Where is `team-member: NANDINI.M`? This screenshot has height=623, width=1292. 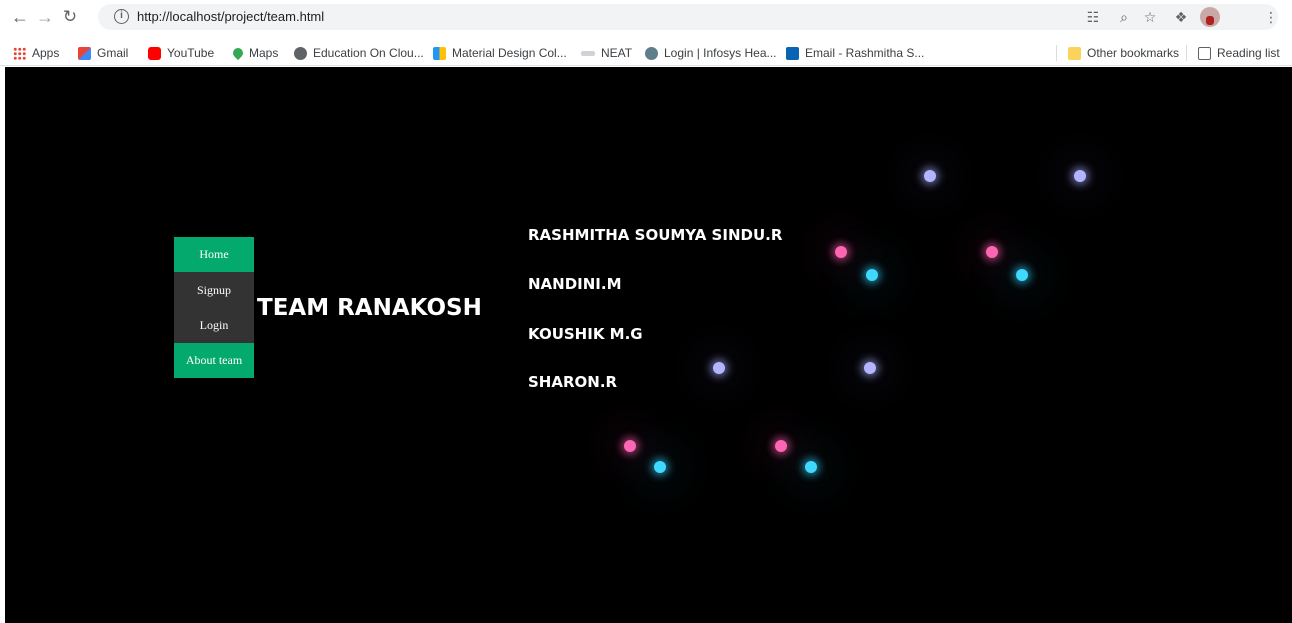 team-member: NANDINI.M is located at coordinates (575, 284).